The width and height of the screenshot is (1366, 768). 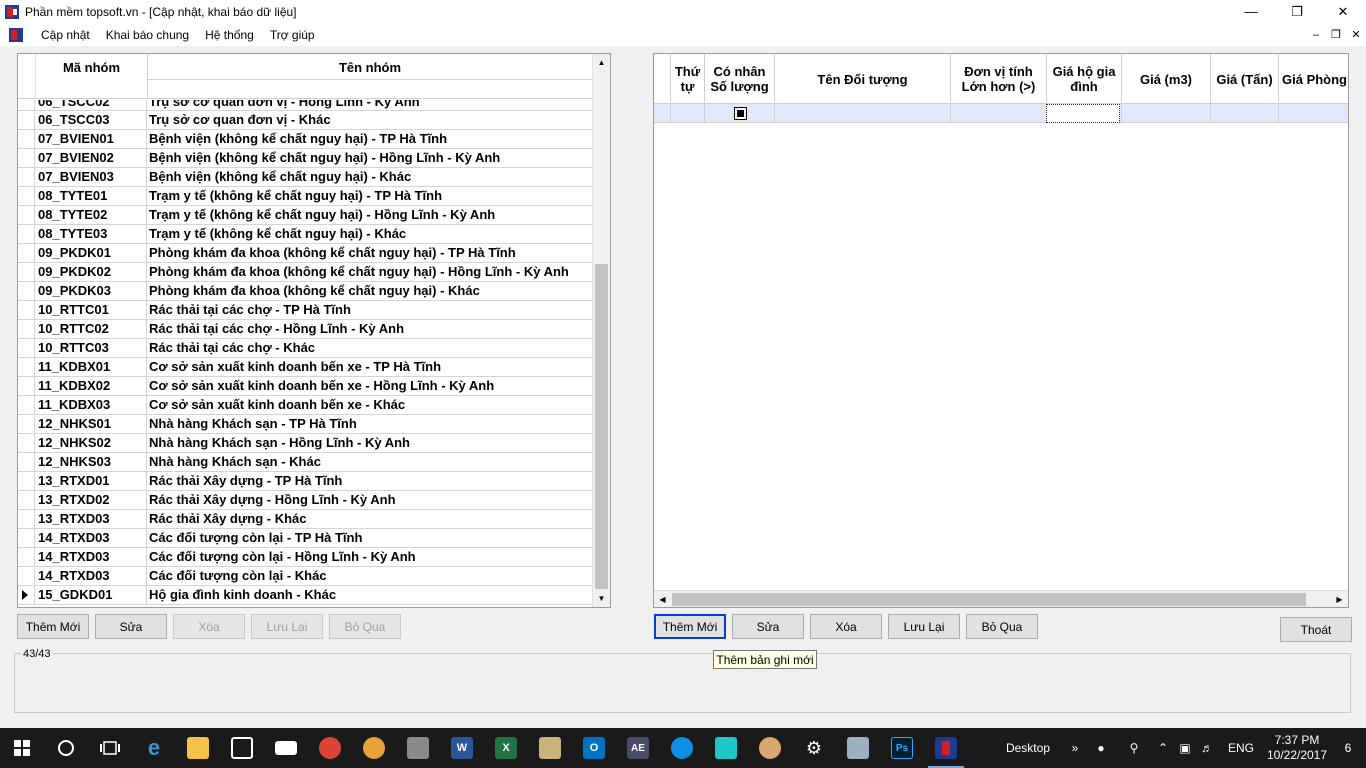 What do you see at coordinates (1083, 79) in the screenshot?
I see `column-header-household-price: Giá hộ gia đình` at bounding box center [1083, 79].